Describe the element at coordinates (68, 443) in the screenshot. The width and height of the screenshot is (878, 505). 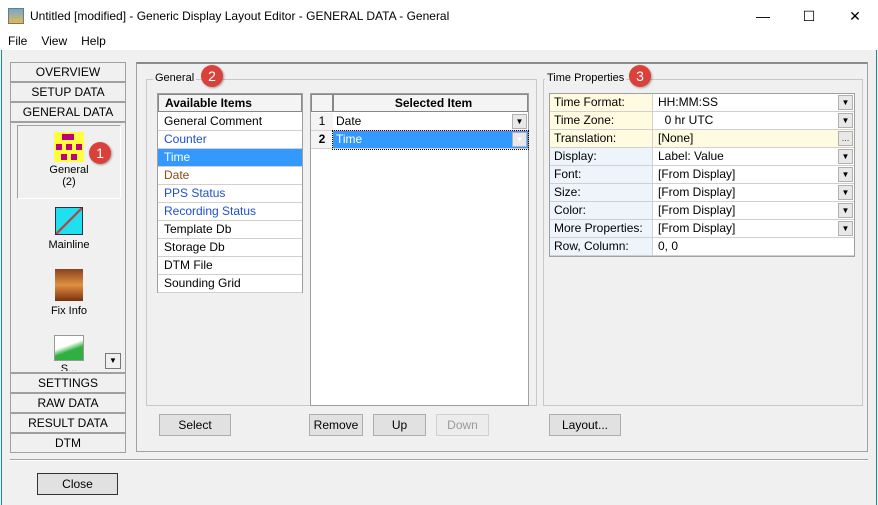
I see `nav-tab-dtm: DTM` at that location.